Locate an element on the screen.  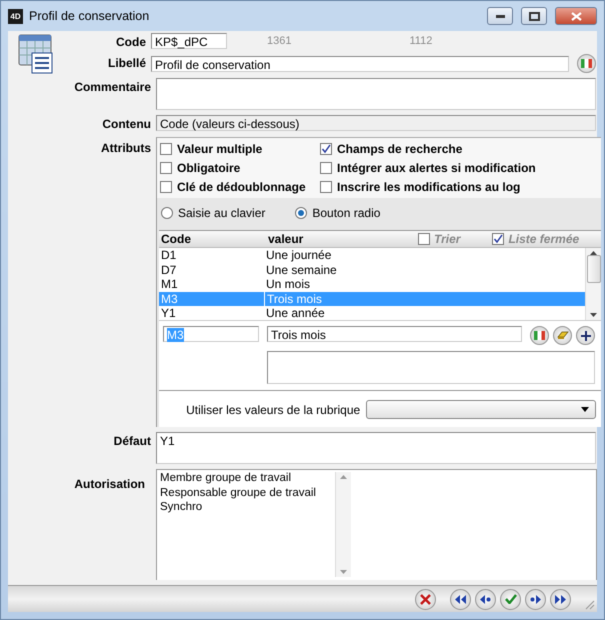
attribute-checkbox-label: Champs de recherche is located at coordinates (459, 149).